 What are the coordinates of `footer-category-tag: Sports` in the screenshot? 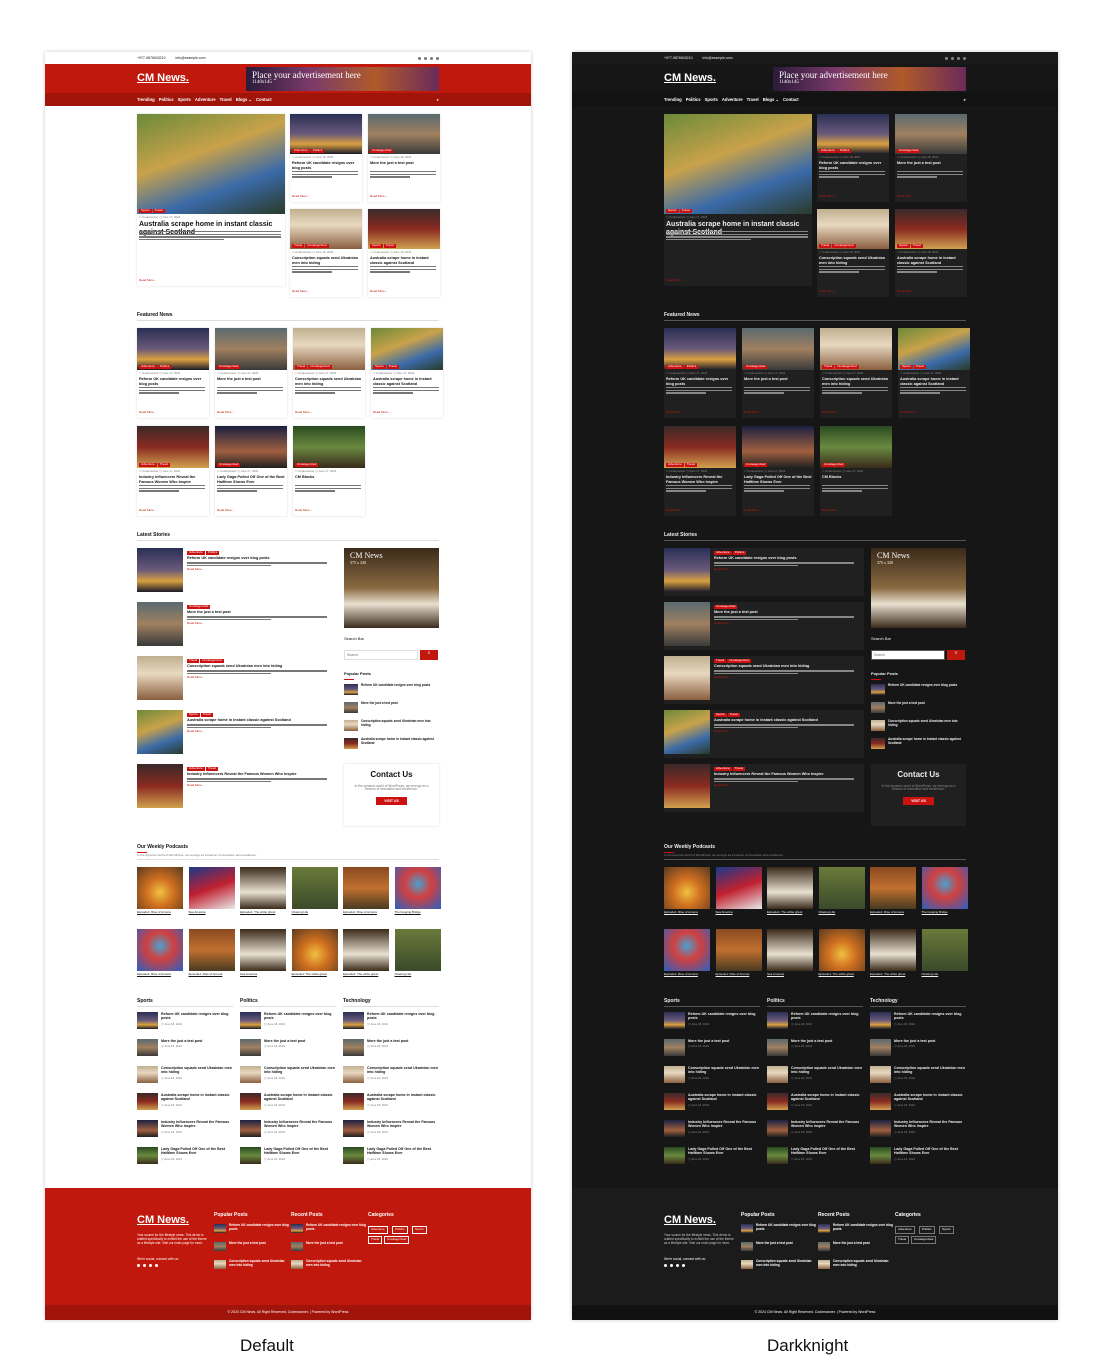 It's located at (946, 1230).